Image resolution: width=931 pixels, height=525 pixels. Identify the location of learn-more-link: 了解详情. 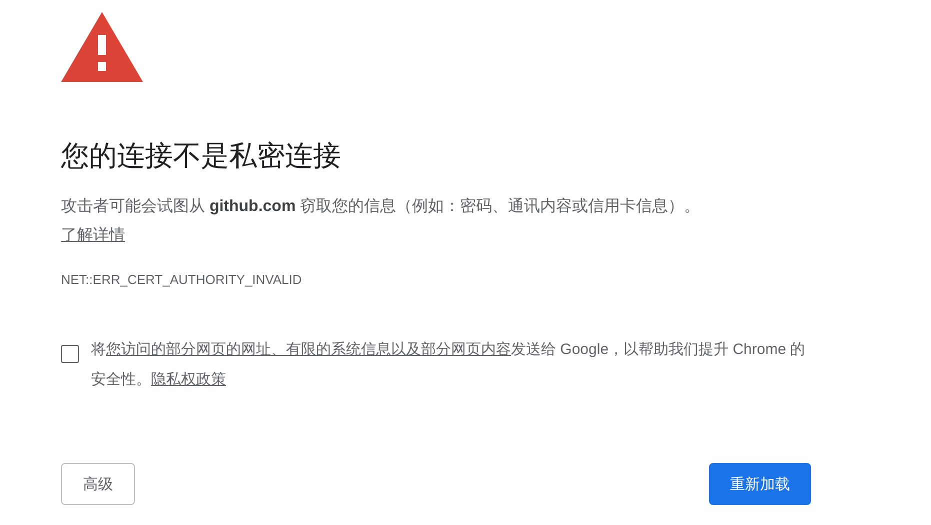
(93, 236).